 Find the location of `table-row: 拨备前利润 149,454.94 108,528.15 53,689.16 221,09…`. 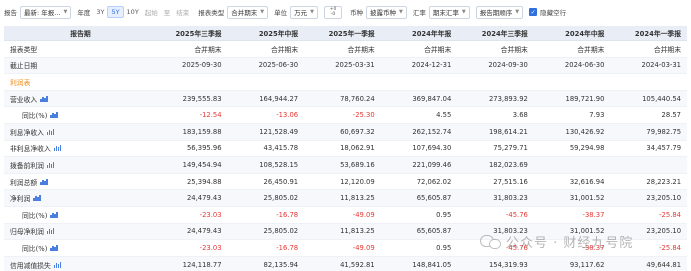

table-row: 拨备前利润 149,454.94 108,528.15 53,689.16 221,09… is located at coordinates (345, 165).